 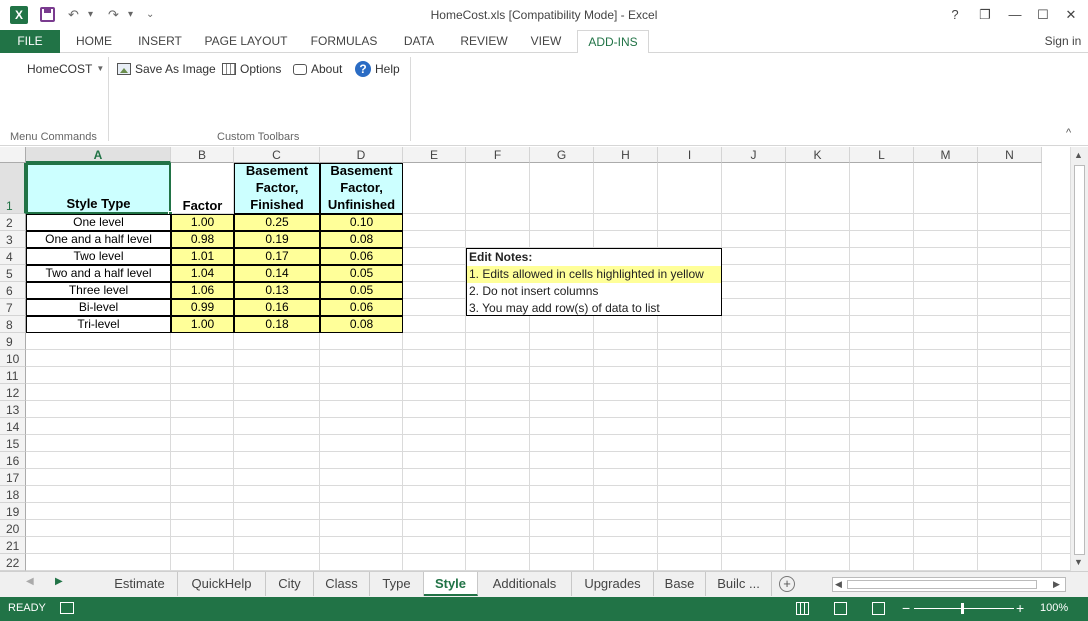 I want to click on sheet-tab-base: Base, so click(x=680, y=584).